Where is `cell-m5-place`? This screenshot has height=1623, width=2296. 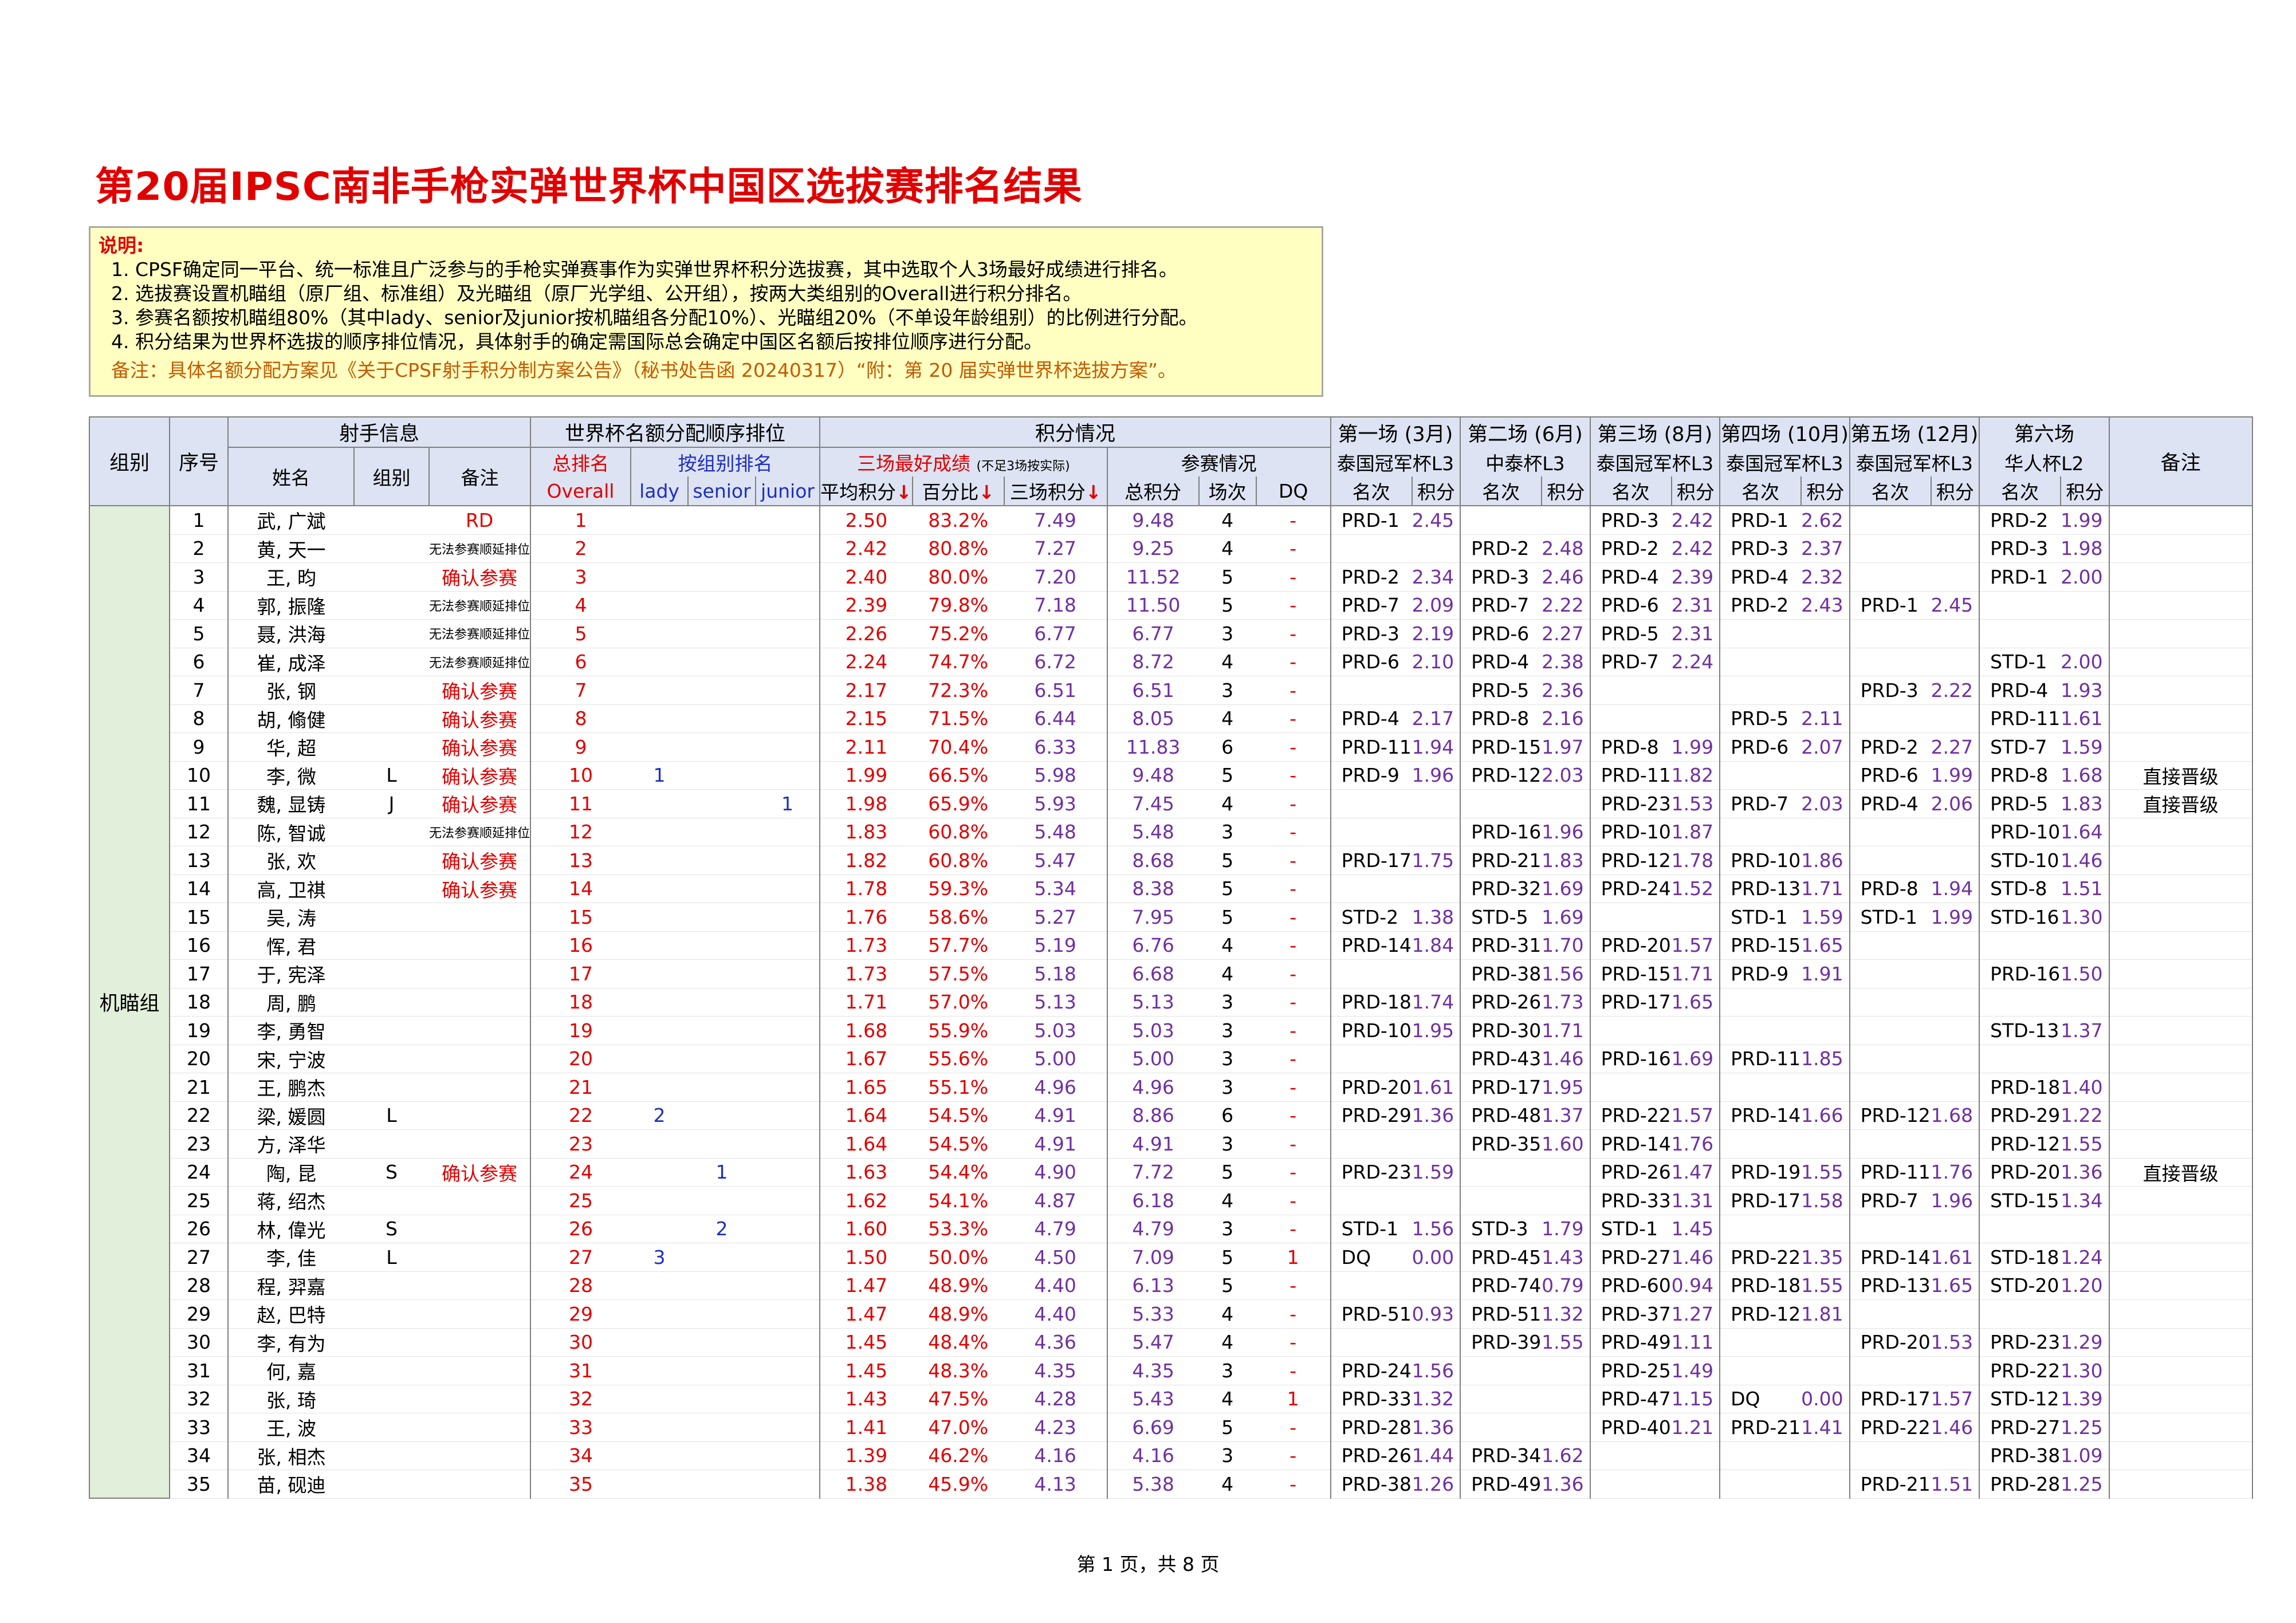 cell-m5-place is located at coordinates (1890, 945).